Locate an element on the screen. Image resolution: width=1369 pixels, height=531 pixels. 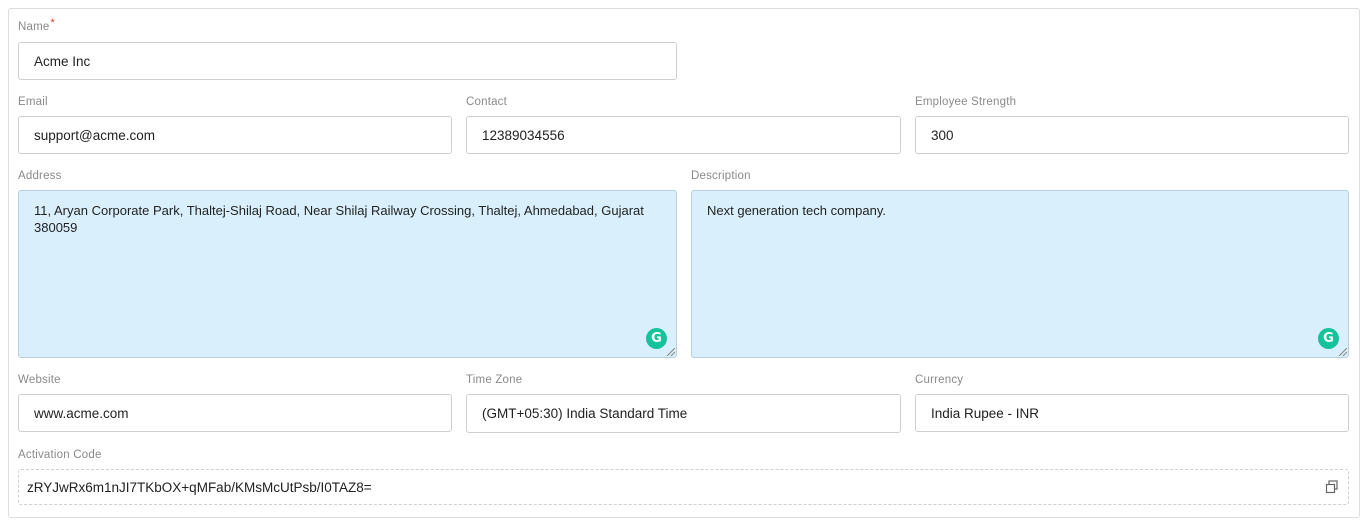
copy-icon is located at coordinates (1332, 487).